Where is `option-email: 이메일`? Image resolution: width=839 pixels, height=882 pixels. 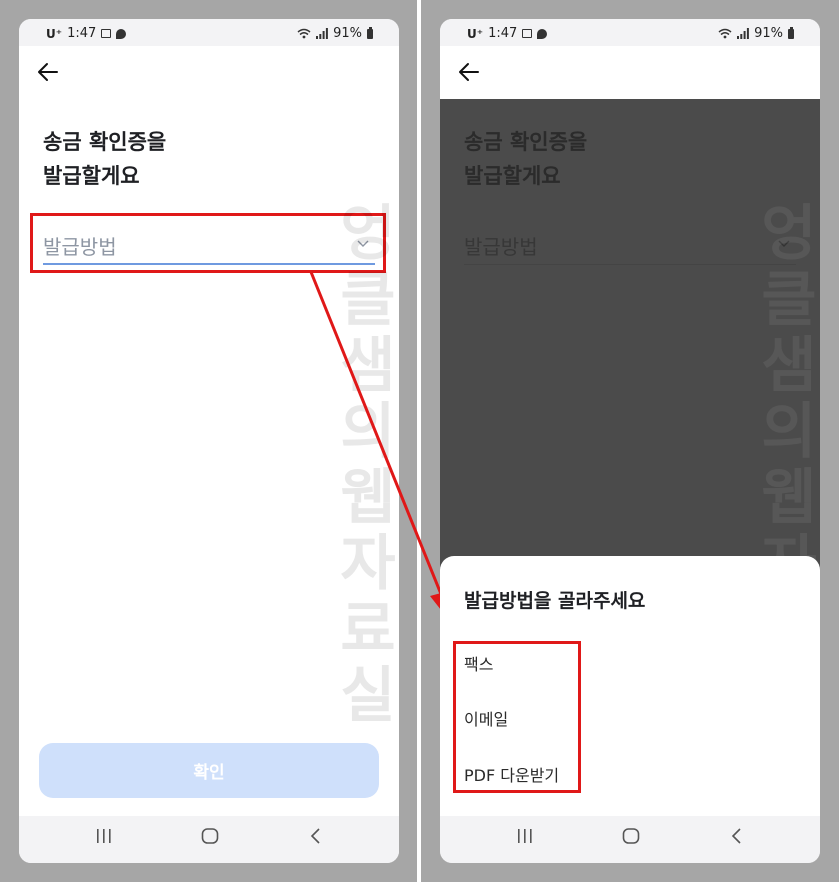 option-email: 이메일 is located at coordinates (486, 718).